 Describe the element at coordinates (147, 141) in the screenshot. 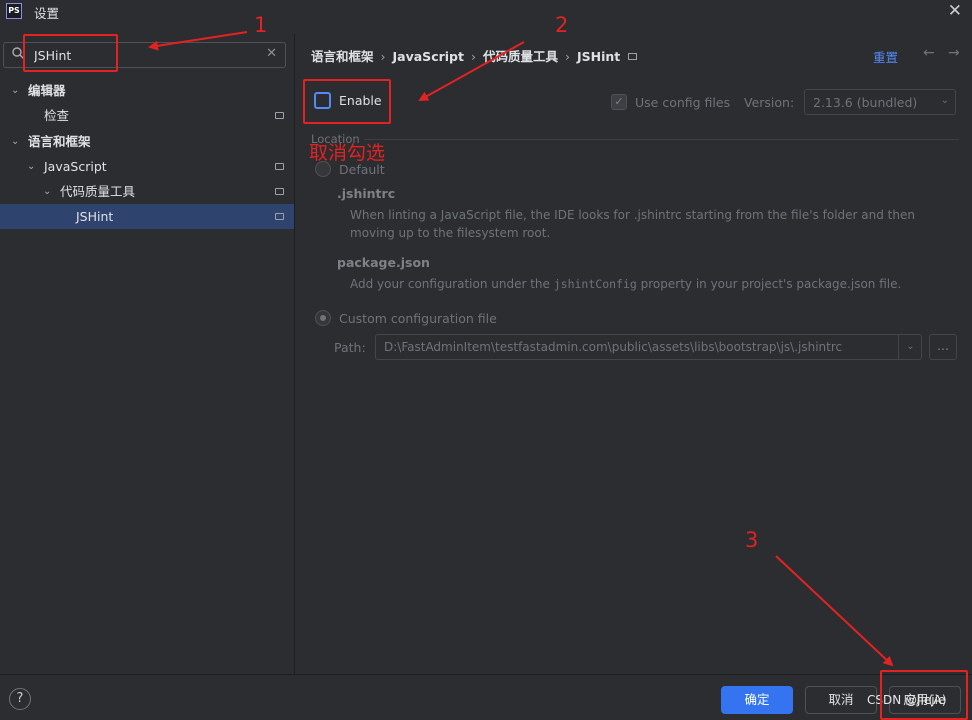

I see `tree-item-languages-frameworks: ⌄ 语言和框架` at that location.